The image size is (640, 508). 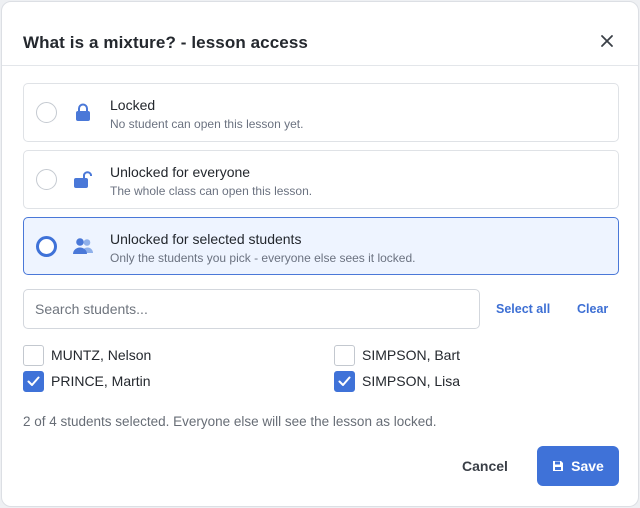 What do you see at coordinates (411, 355) in the screenshot?
I see `student-name: SIMPSON, Bart` at bounding box center [411, 355].